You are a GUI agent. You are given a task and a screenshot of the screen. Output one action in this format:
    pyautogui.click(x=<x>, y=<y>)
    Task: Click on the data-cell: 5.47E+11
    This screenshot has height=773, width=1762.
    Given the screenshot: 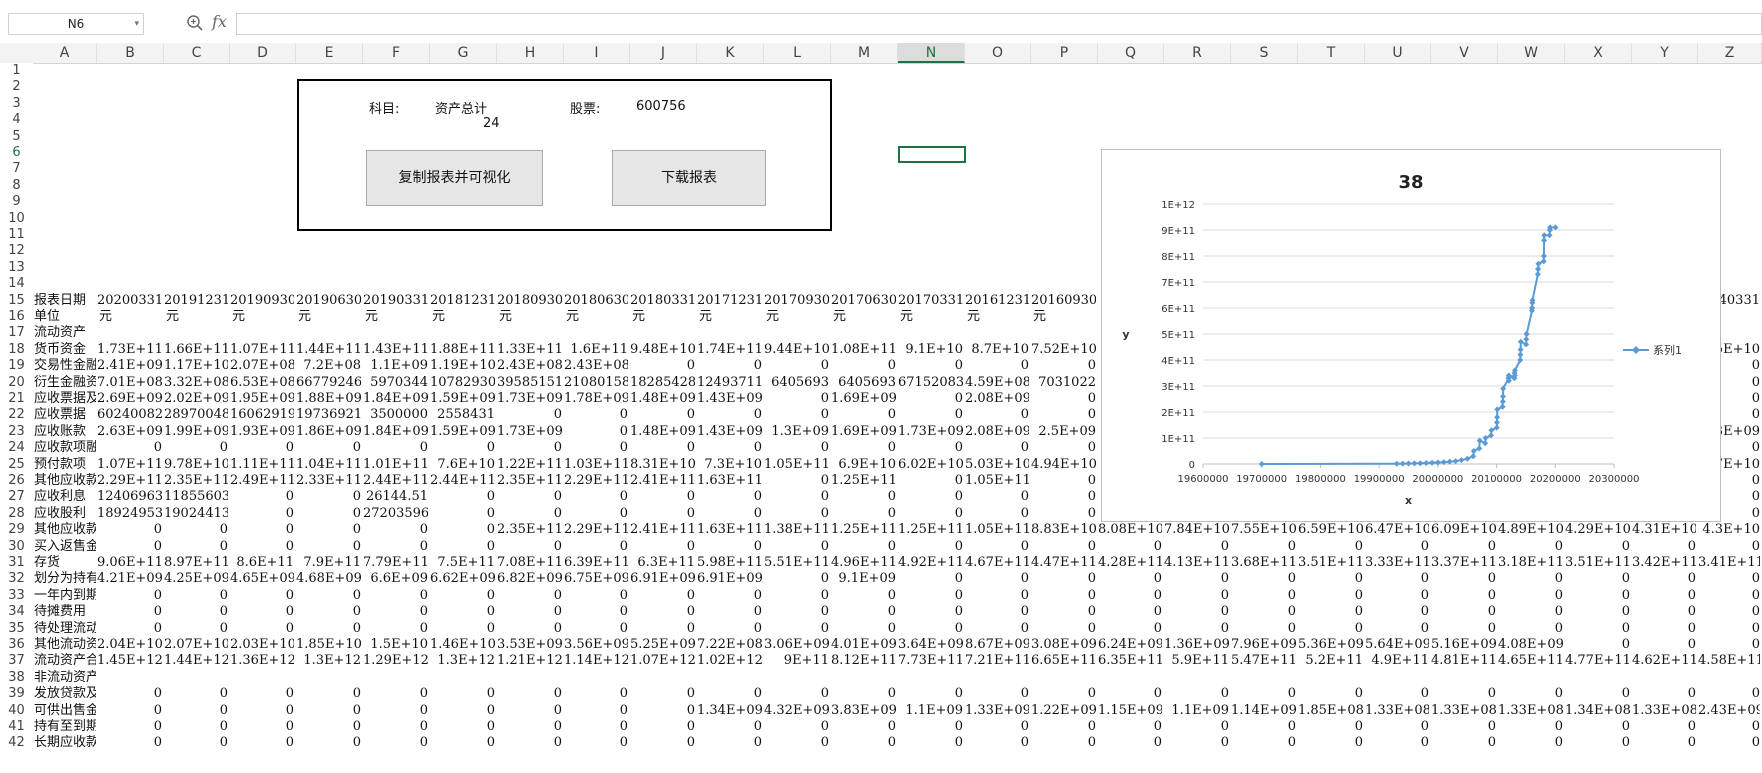 What is the action you would take?
    pyautogui.click(x=1263, y=661)
    